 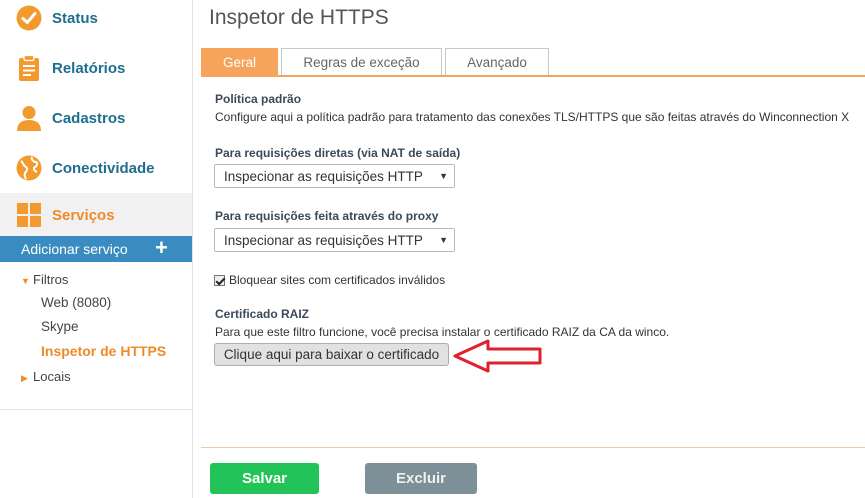 I want to click on delete-button: Excluir, so click(x=421, y=478).